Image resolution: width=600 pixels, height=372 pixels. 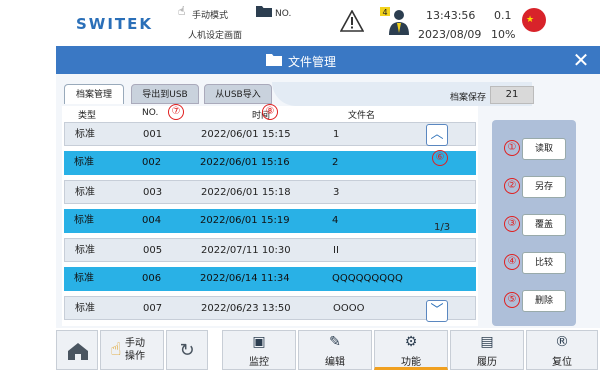 What do you see at coordinates (94, 94) in the screenshot?
I see `tab-archive-management: 档案管理` at bounding box center [94, 94].